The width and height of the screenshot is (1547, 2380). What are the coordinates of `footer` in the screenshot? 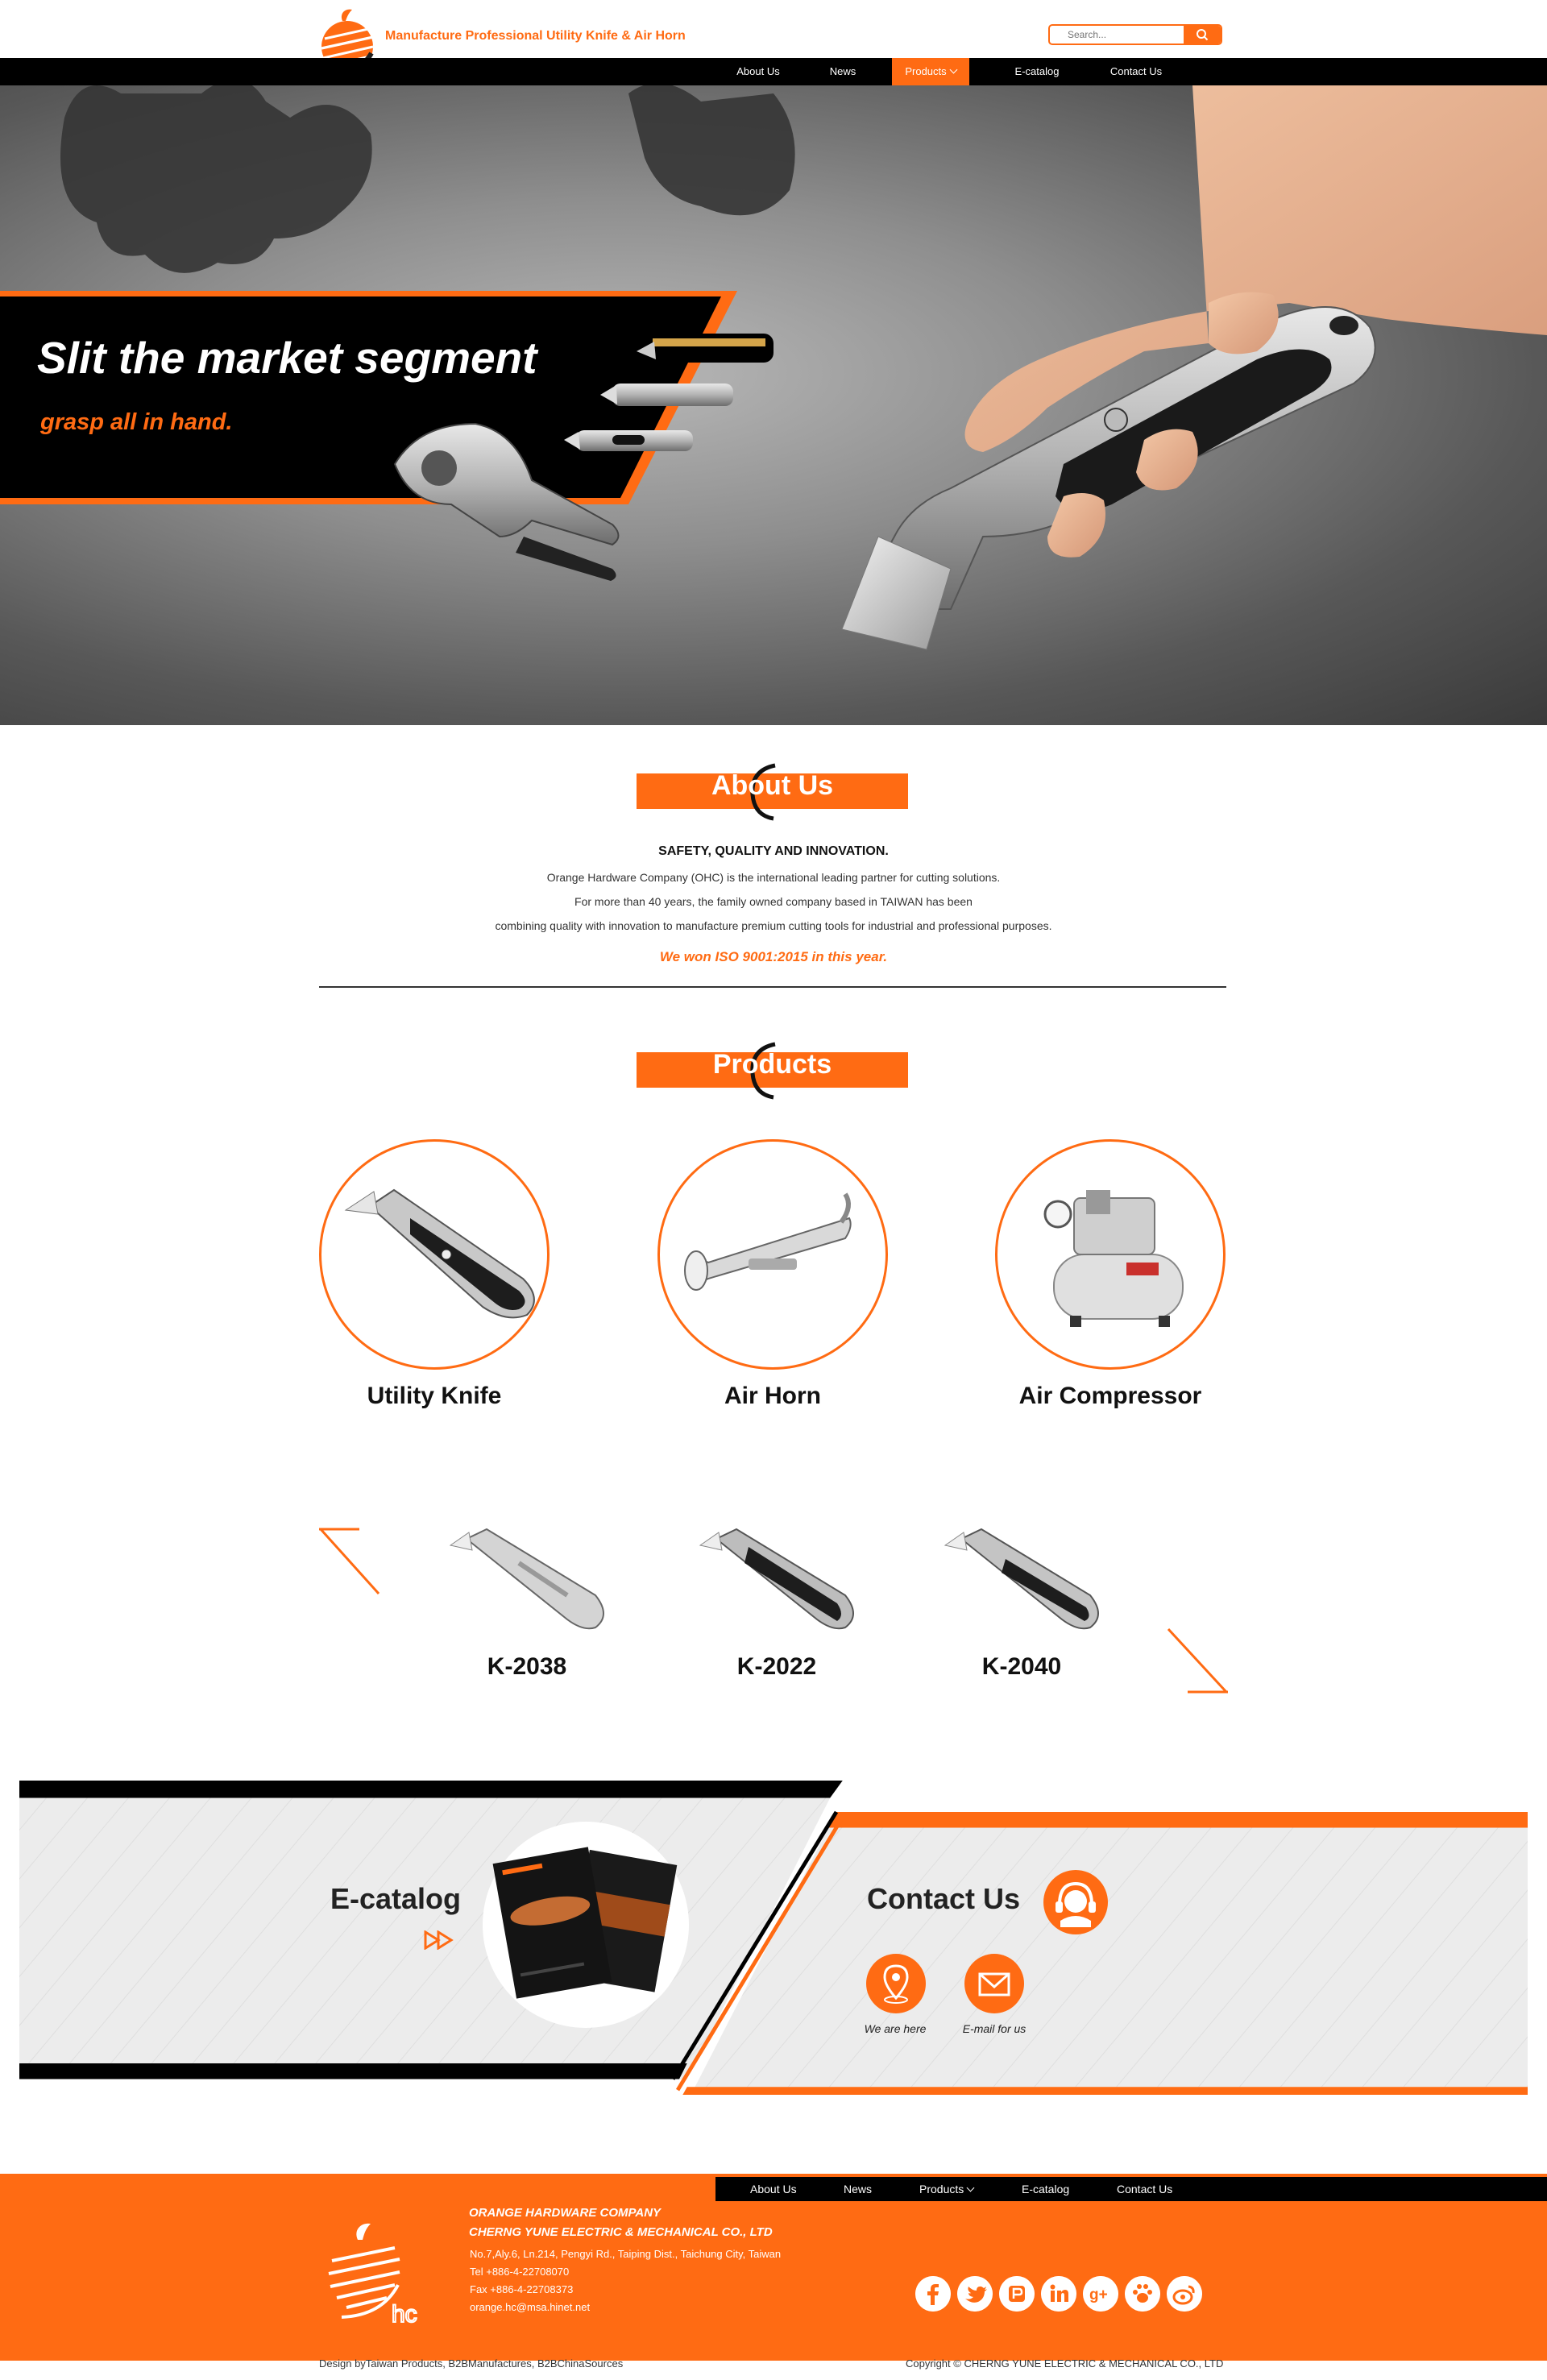 It's located at (773, 2267).